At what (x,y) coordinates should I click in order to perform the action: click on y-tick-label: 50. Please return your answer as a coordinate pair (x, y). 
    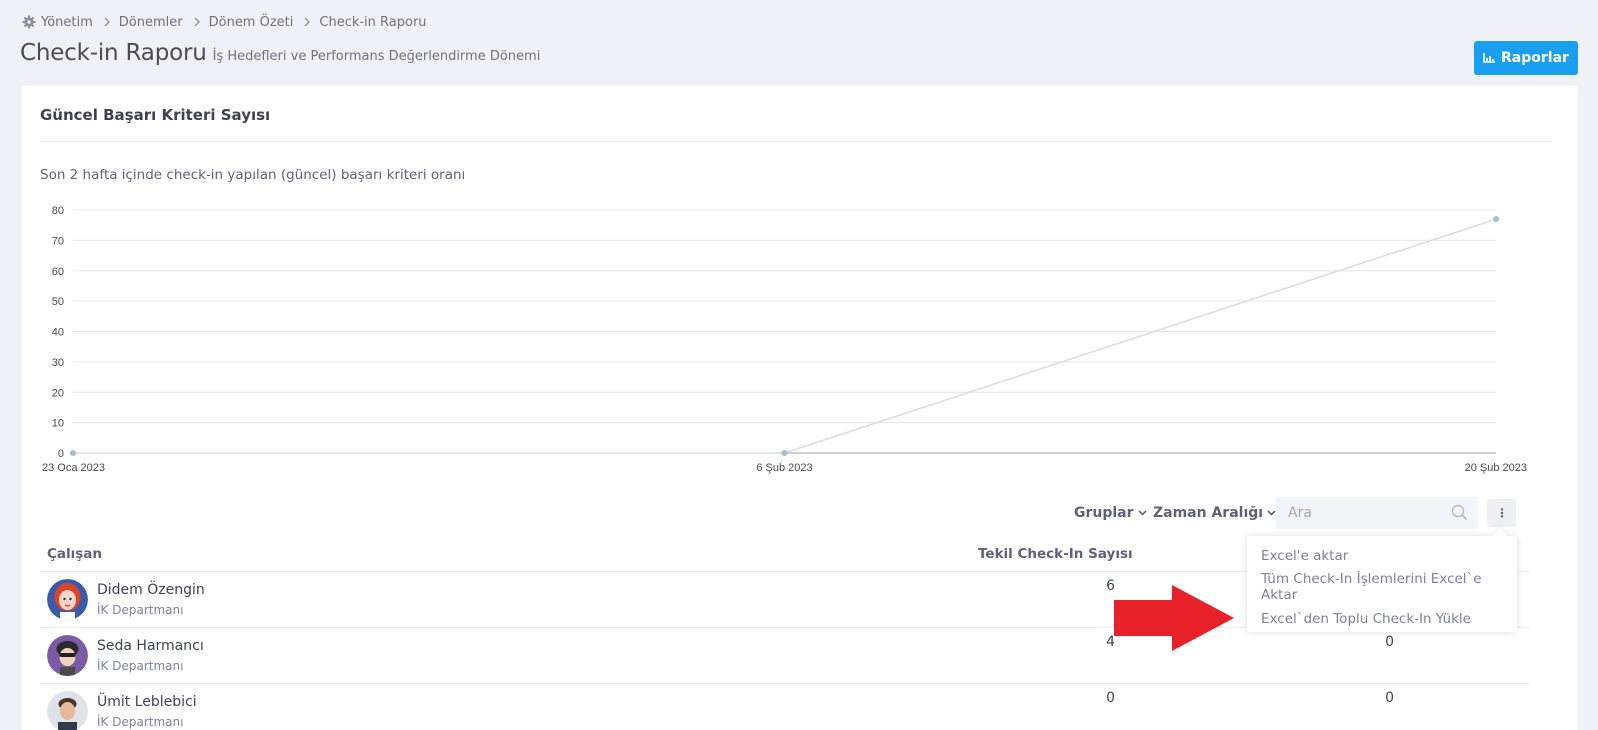
    Looking at the image, I should click on (58, 302).